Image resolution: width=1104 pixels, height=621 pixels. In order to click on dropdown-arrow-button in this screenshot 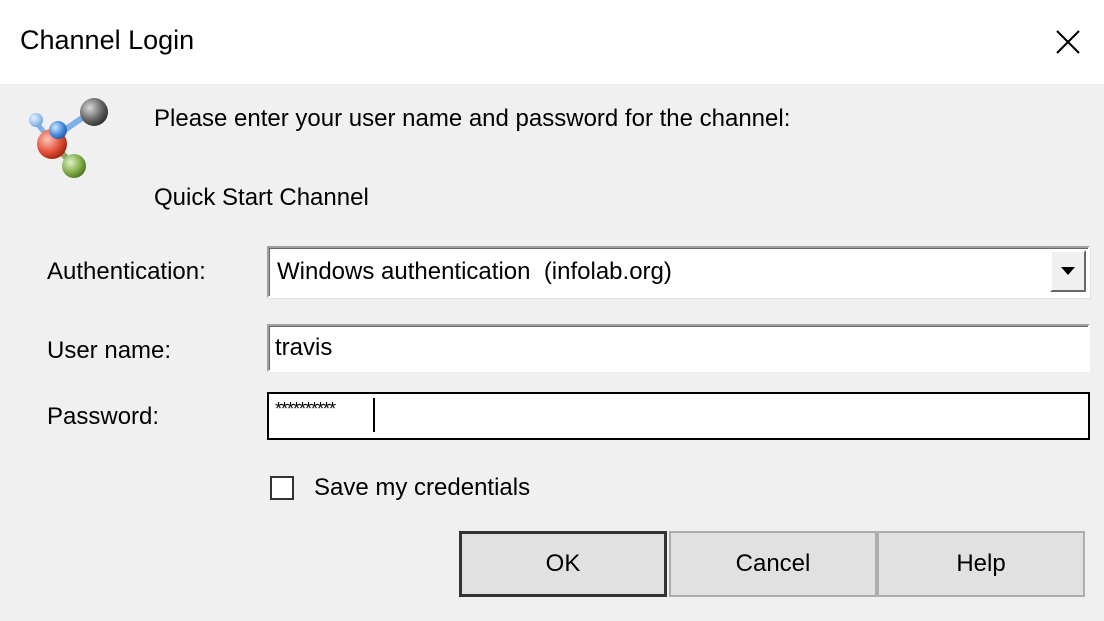, I will do `click(1068, 271)`.